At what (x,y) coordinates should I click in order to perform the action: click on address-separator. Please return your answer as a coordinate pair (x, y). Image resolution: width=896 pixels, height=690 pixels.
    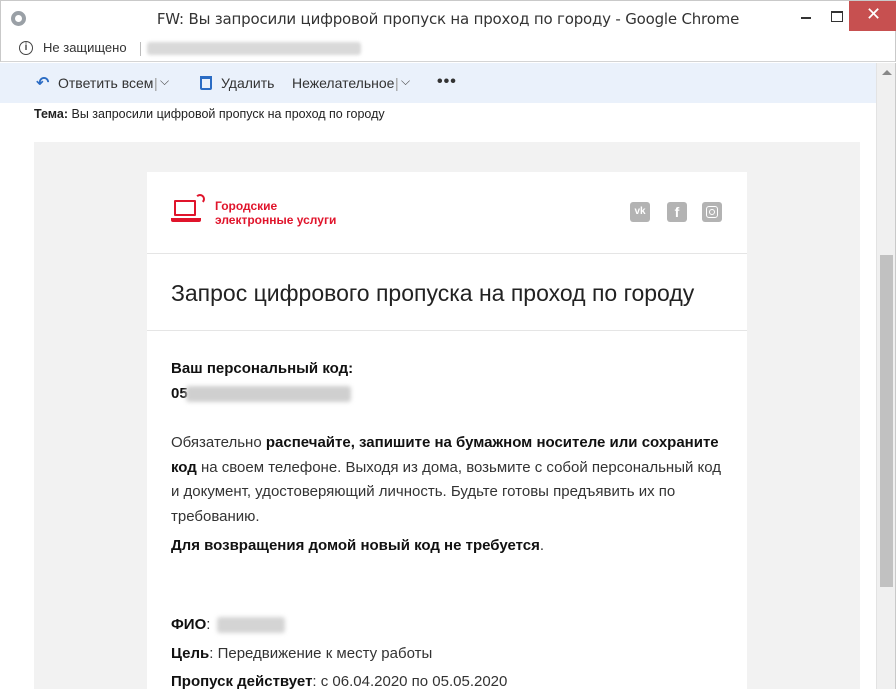
    Looking at the image, I should click on (140, 49).